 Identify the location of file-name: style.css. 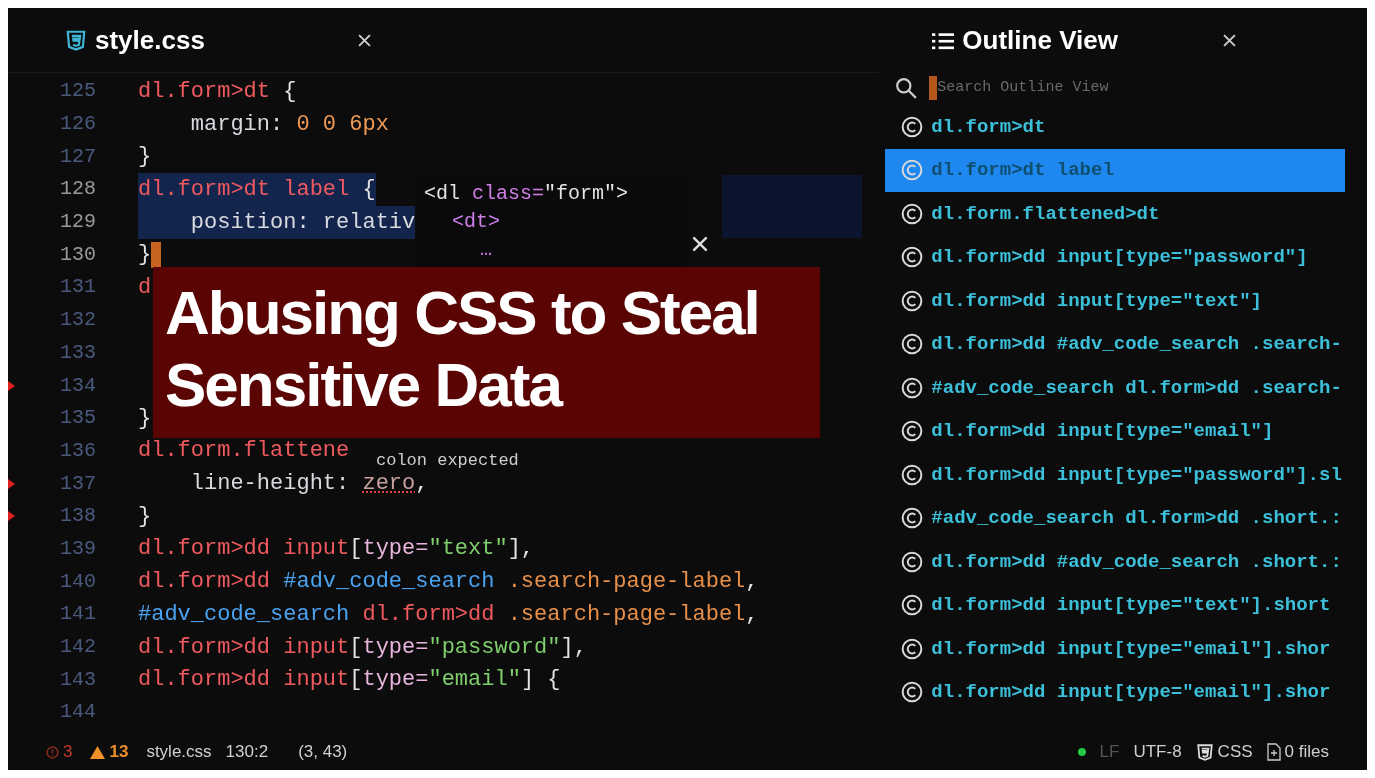
(179, 752).